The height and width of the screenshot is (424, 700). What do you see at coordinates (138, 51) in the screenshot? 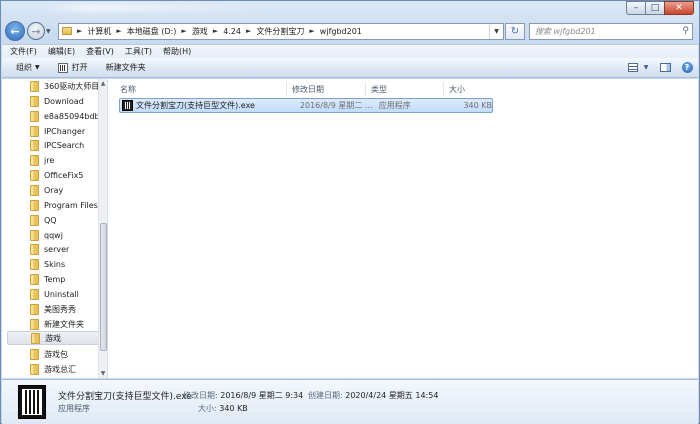
I see `menu-tools: 工具(T)` at bounding box center [138, 51].